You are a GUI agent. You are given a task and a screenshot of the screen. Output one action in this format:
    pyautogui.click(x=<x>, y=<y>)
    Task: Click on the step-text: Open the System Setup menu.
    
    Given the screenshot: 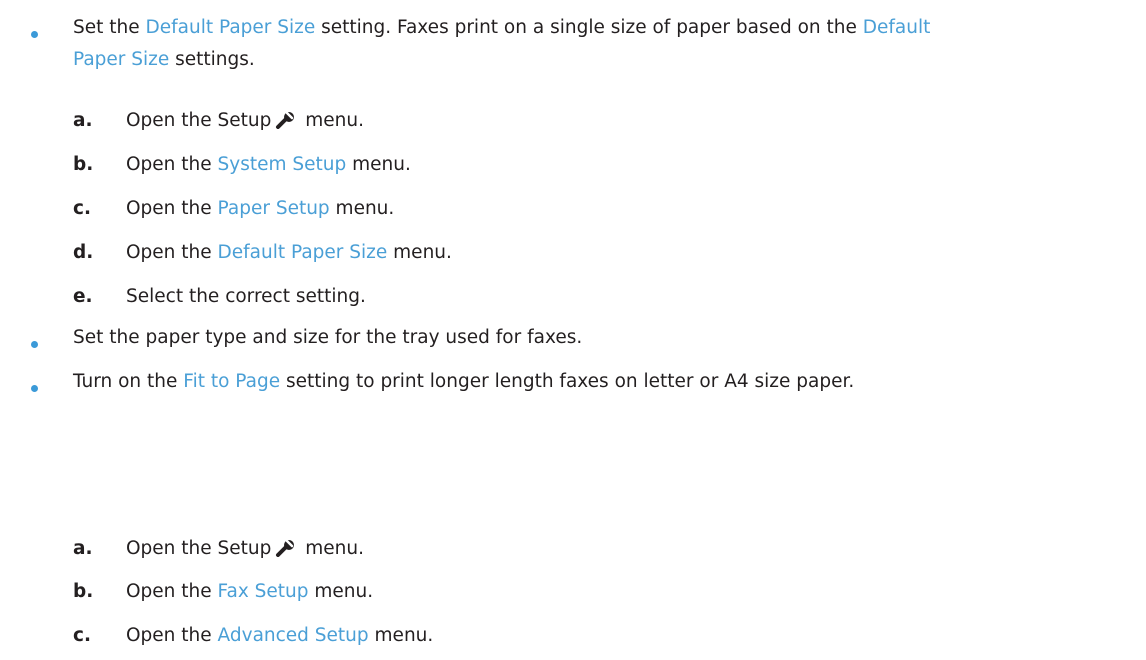 What is the action you would take?
    pyautogui.click(x=268, y=164)
    